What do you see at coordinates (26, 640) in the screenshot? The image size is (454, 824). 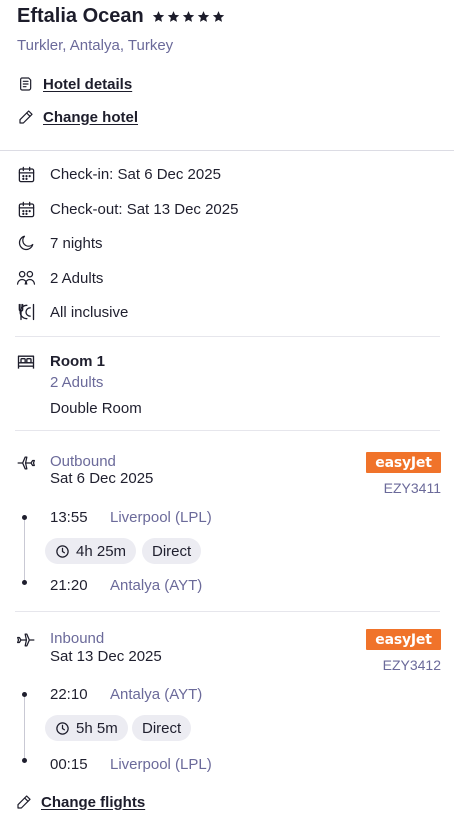 I see `plane-landing-icon` at bounding box center [26, 640].